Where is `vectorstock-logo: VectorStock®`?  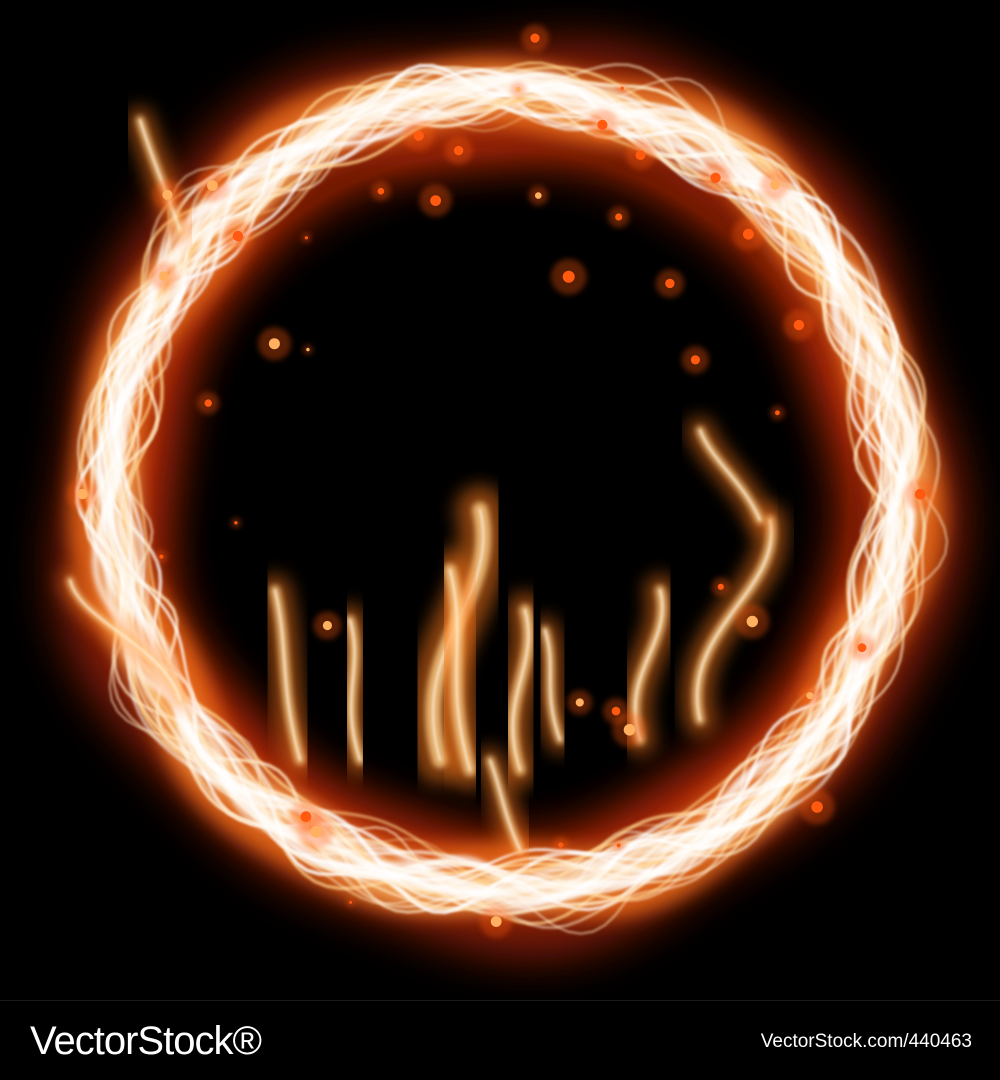
vectorstock-logo: VectorStock® is located at coordinates (146, 1041).